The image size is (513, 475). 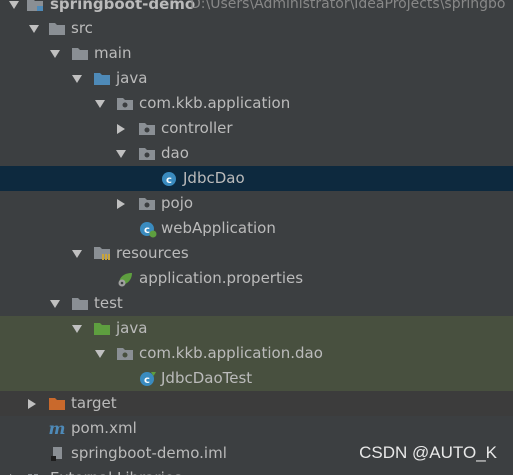 What do you see at coordinates (149, 453) in the screenshot?
I see `tree-label-iml: springboot-demo.iml` at bounding box center [149, 453].